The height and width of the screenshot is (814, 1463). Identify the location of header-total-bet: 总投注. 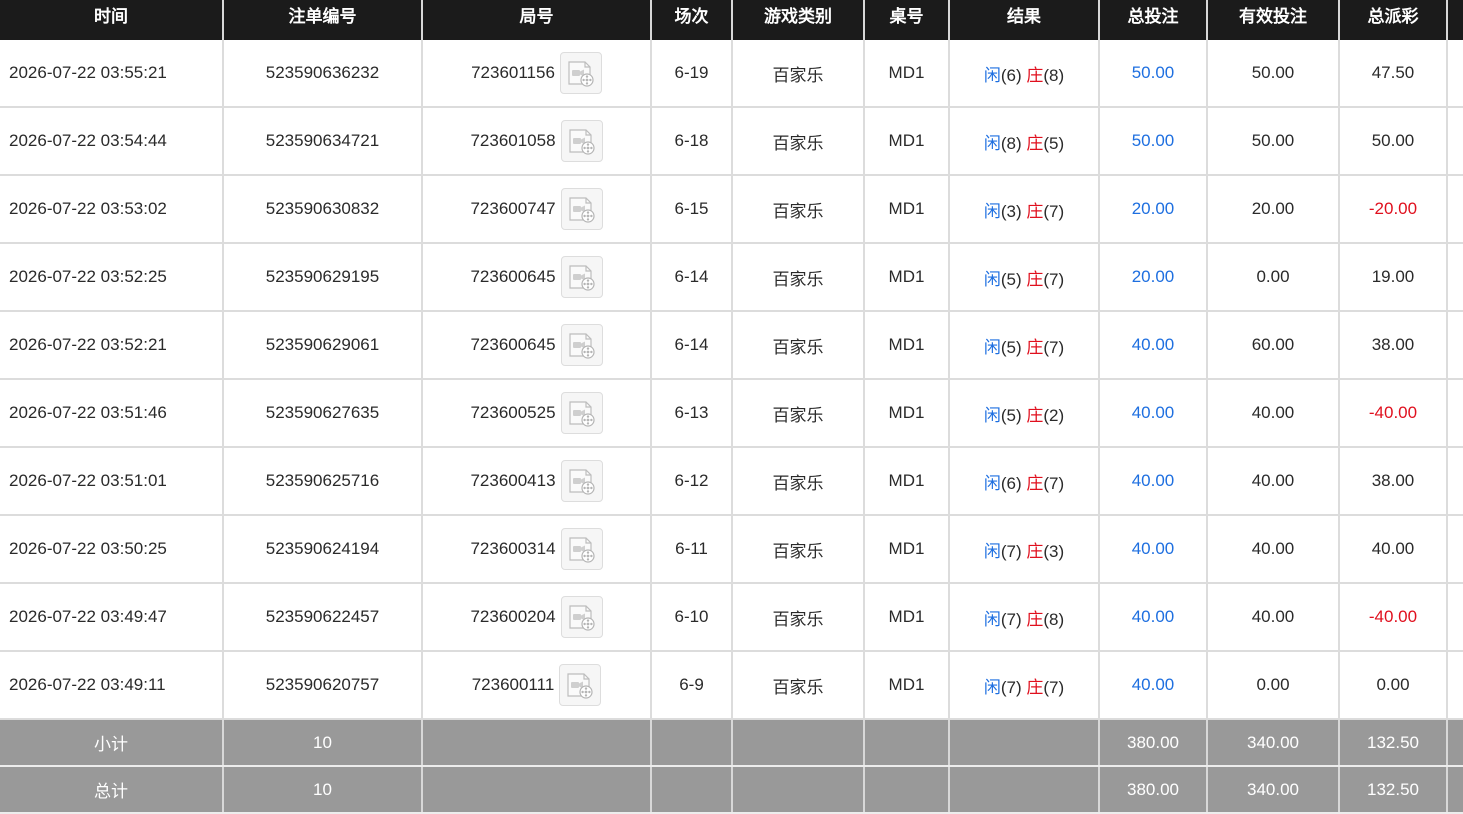
(1153, 20).